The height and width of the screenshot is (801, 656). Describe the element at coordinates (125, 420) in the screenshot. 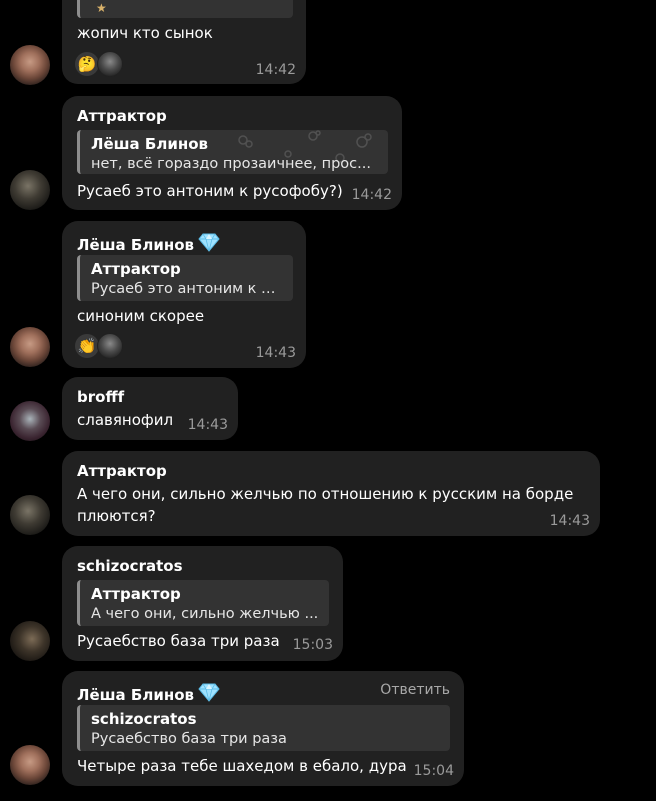

I see `message-text: славянофил` at that location.